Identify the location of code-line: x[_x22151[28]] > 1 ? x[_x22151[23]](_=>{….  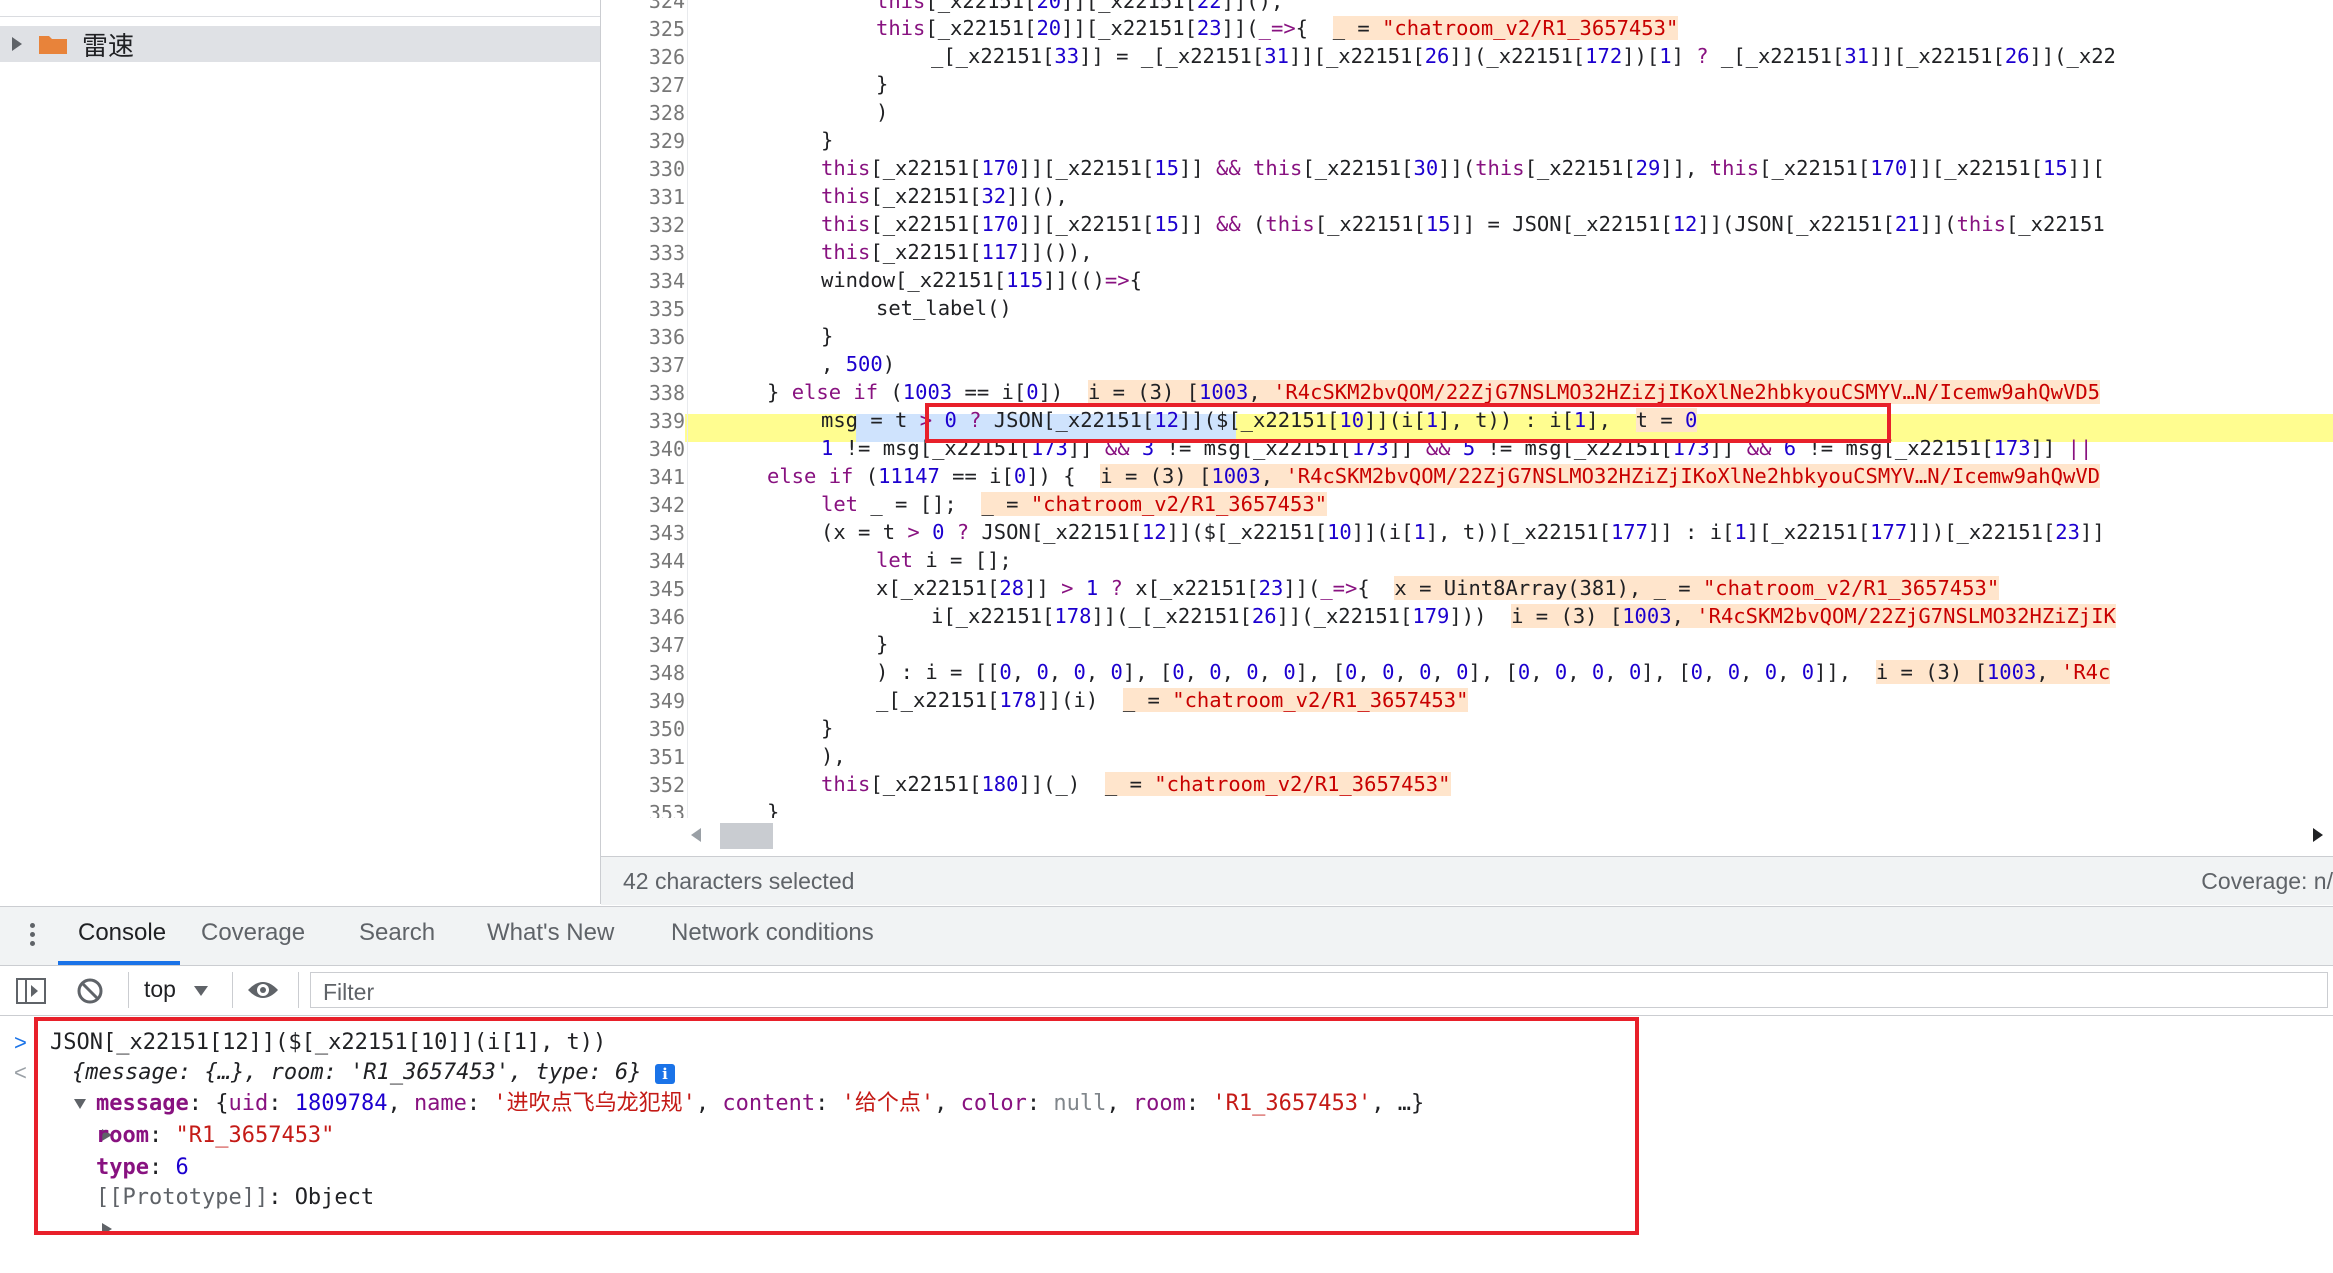
(1438, 588).